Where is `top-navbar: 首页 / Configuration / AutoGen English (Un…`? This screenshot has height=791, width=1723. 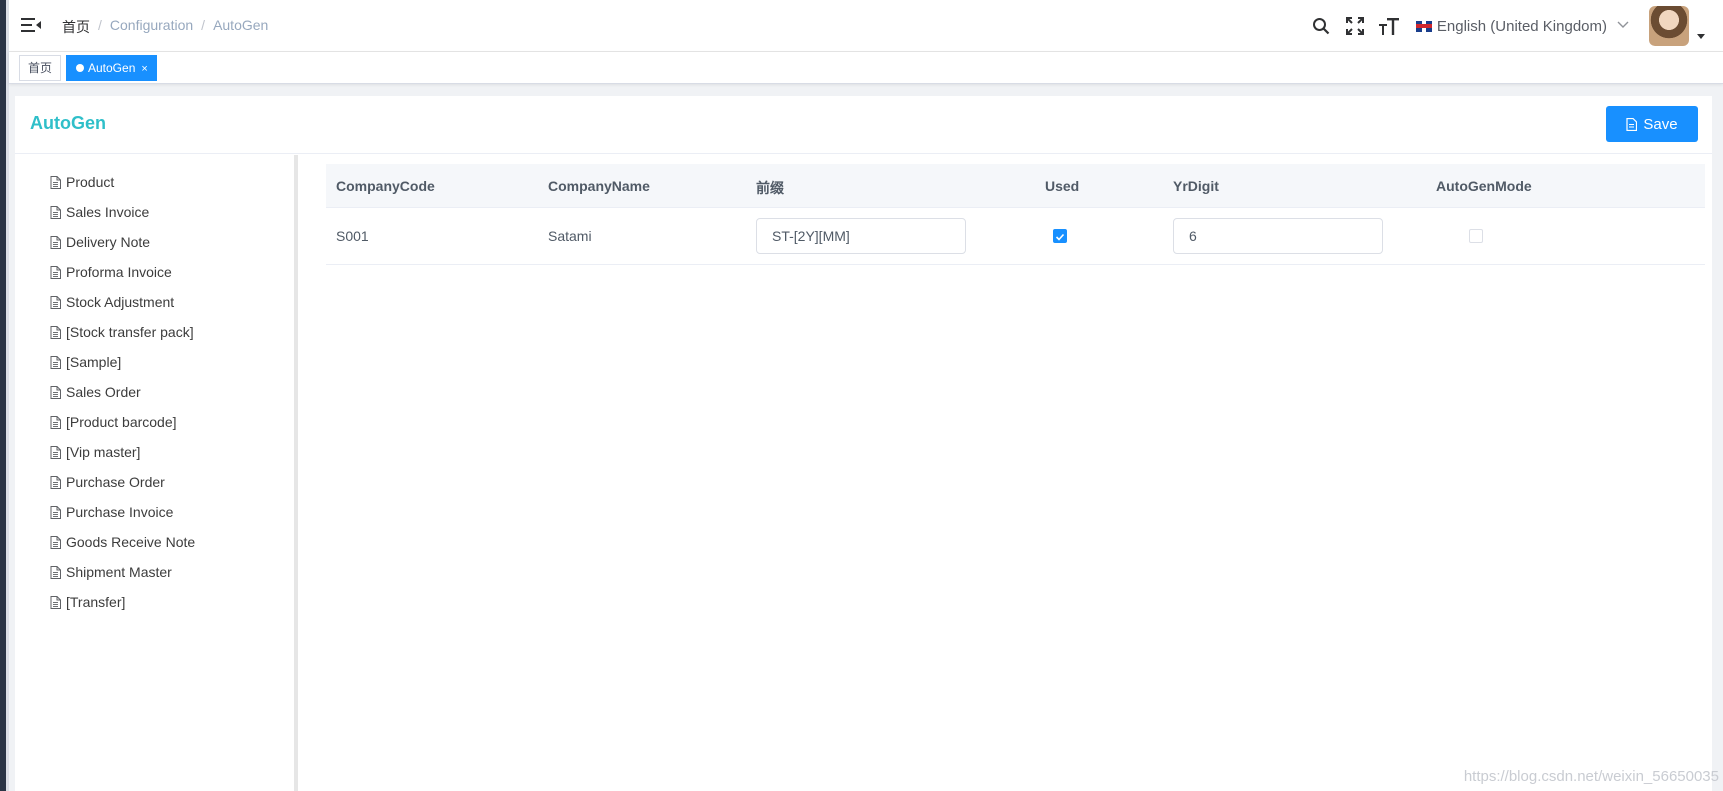 top-navbar: 首页 / Configuration / AutoGen English (Un… is located at coordinates (866, 26).